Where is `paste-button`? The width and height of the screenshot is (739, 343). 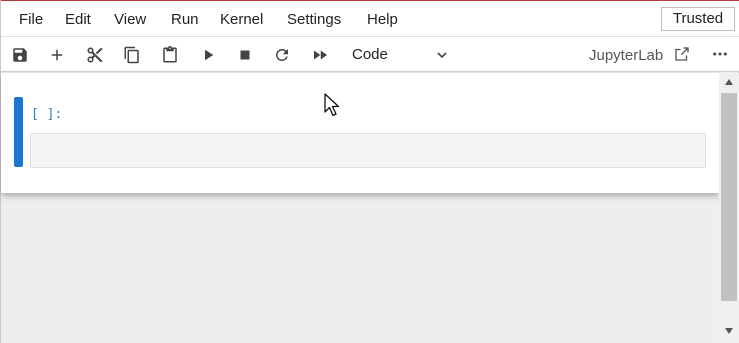
paste-button is located at coordinates (170, 55).